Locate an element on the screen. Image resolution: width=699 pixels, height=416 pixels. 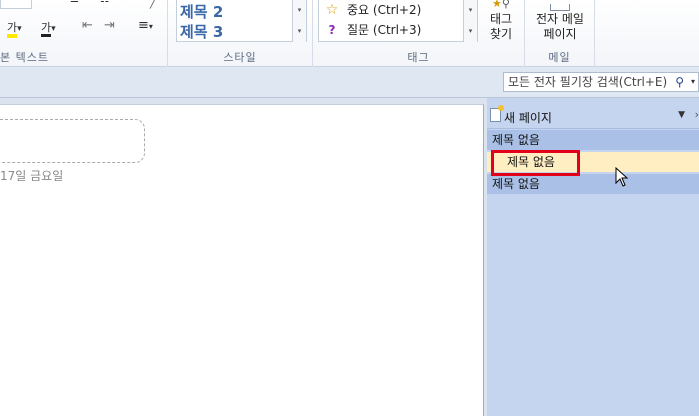
search-placeholder: 모든 전자 필기장 검색(Ctrl+E) is located at coordinates (588, 82).